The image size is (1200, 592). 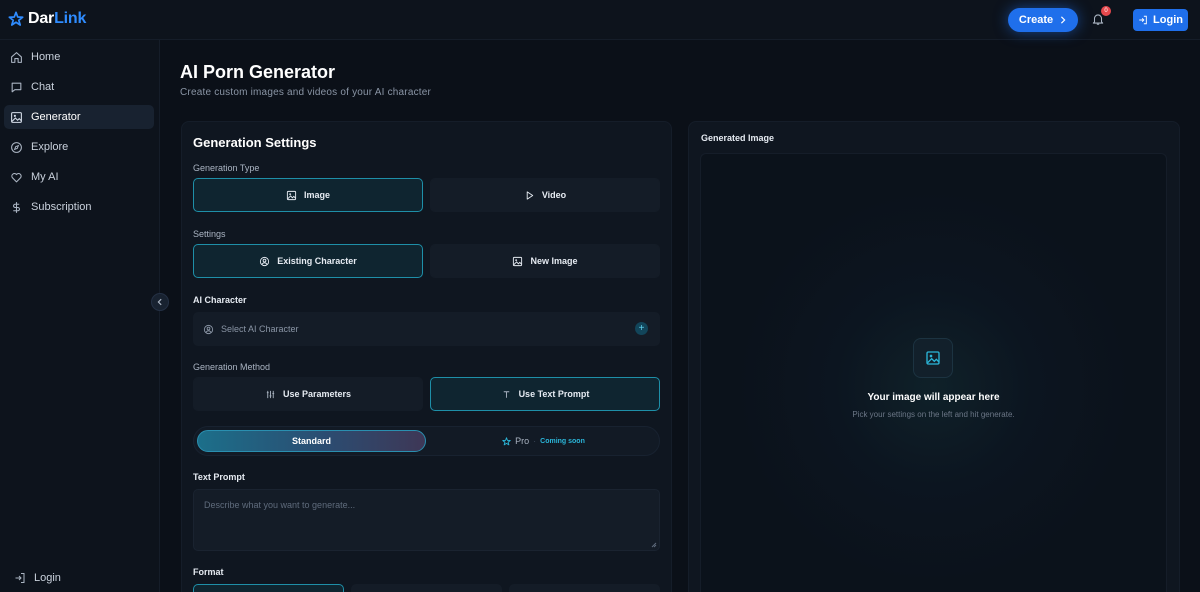 What do you see at coordinates (255, 142) in the screenshot?
I see `settings-title: Generation Settings` at bounding box center [255, 142].